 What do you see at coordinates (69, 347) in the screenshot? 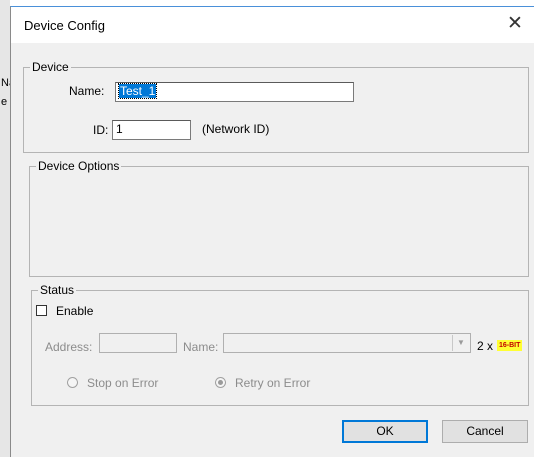
I see `address-label: Address:` at bounding box center [69, 347].